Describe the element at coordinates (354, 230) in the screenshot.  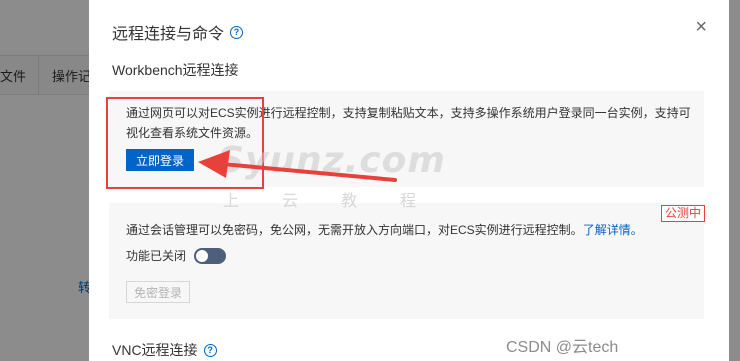
I see `session-description-text: 通过会话管理可以免密码，免公网，无需开放入方向端口，对ECS实例进行远程控制。` at that location.